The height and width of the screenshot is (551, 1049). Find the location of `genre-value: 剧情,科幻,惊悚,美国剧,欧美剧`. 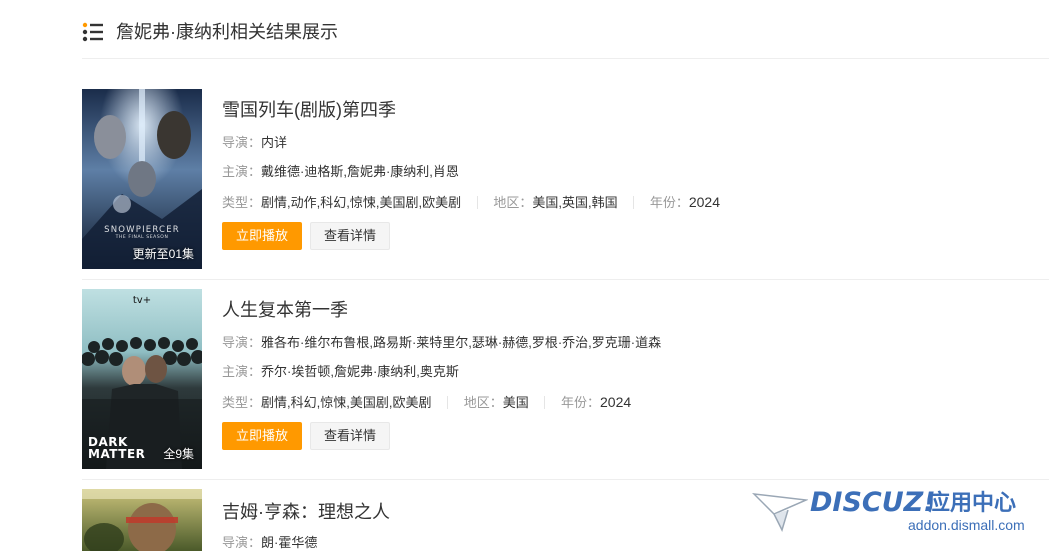

genre-value: 剧情,科幻,惊悚,美国剧,欧美剧 is located at coordinates (346, 402).